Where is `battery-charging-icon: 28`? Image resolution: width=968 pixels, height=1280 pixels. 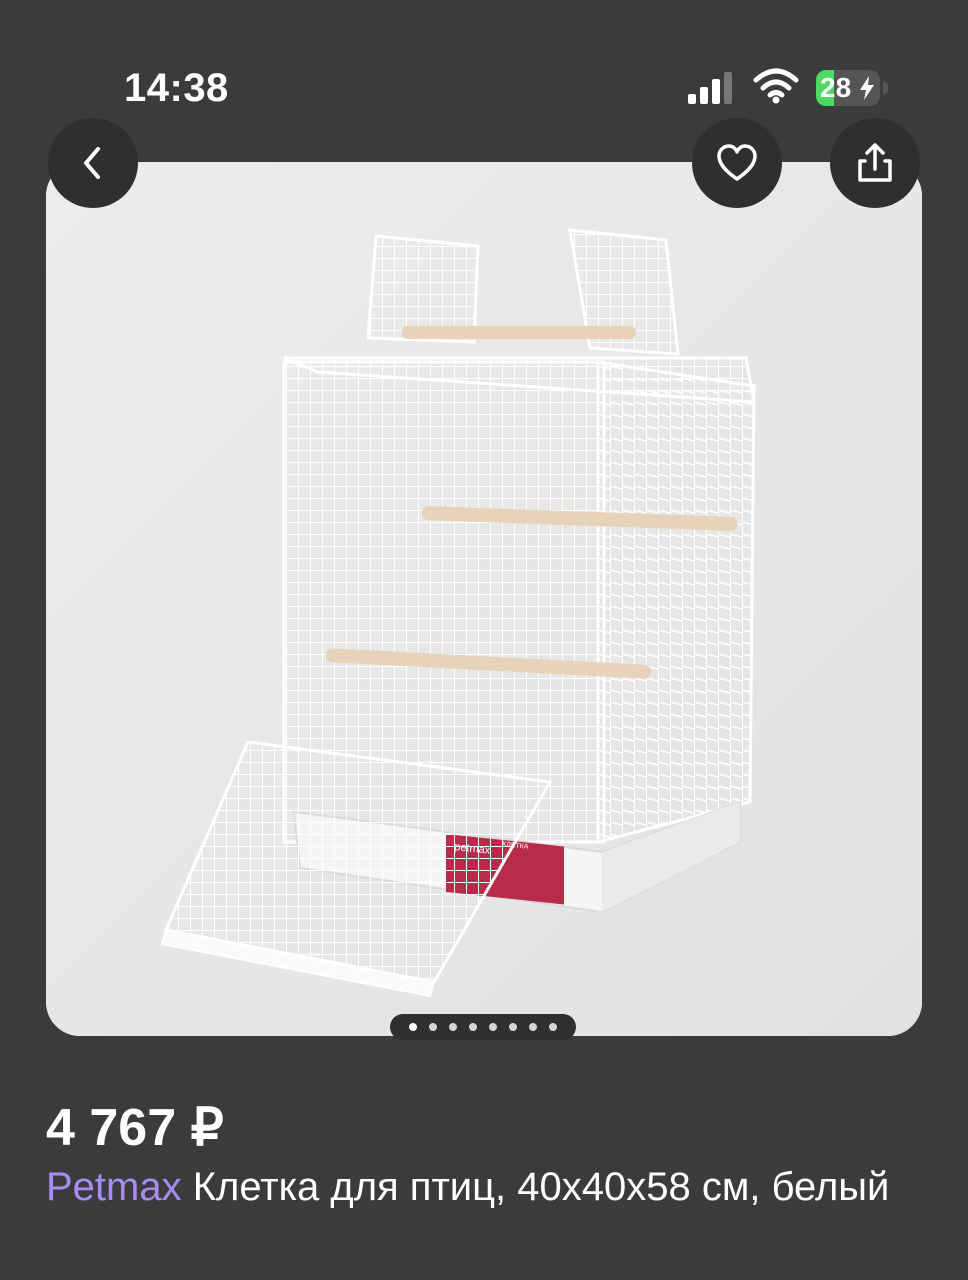
battery-charging-icon: 28 is located at coordinates (854, 89).